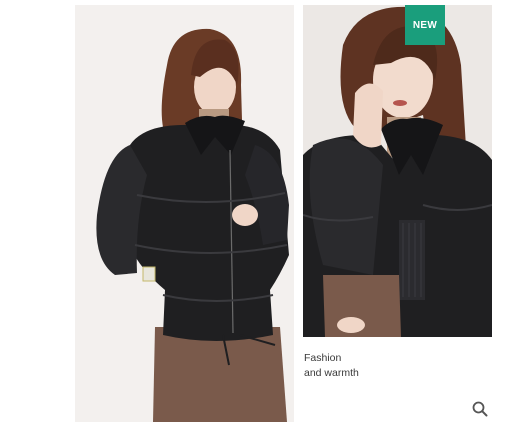 This screenshot has width=511, height=422. I want to click on magnifier-icon, so click(480, 409).